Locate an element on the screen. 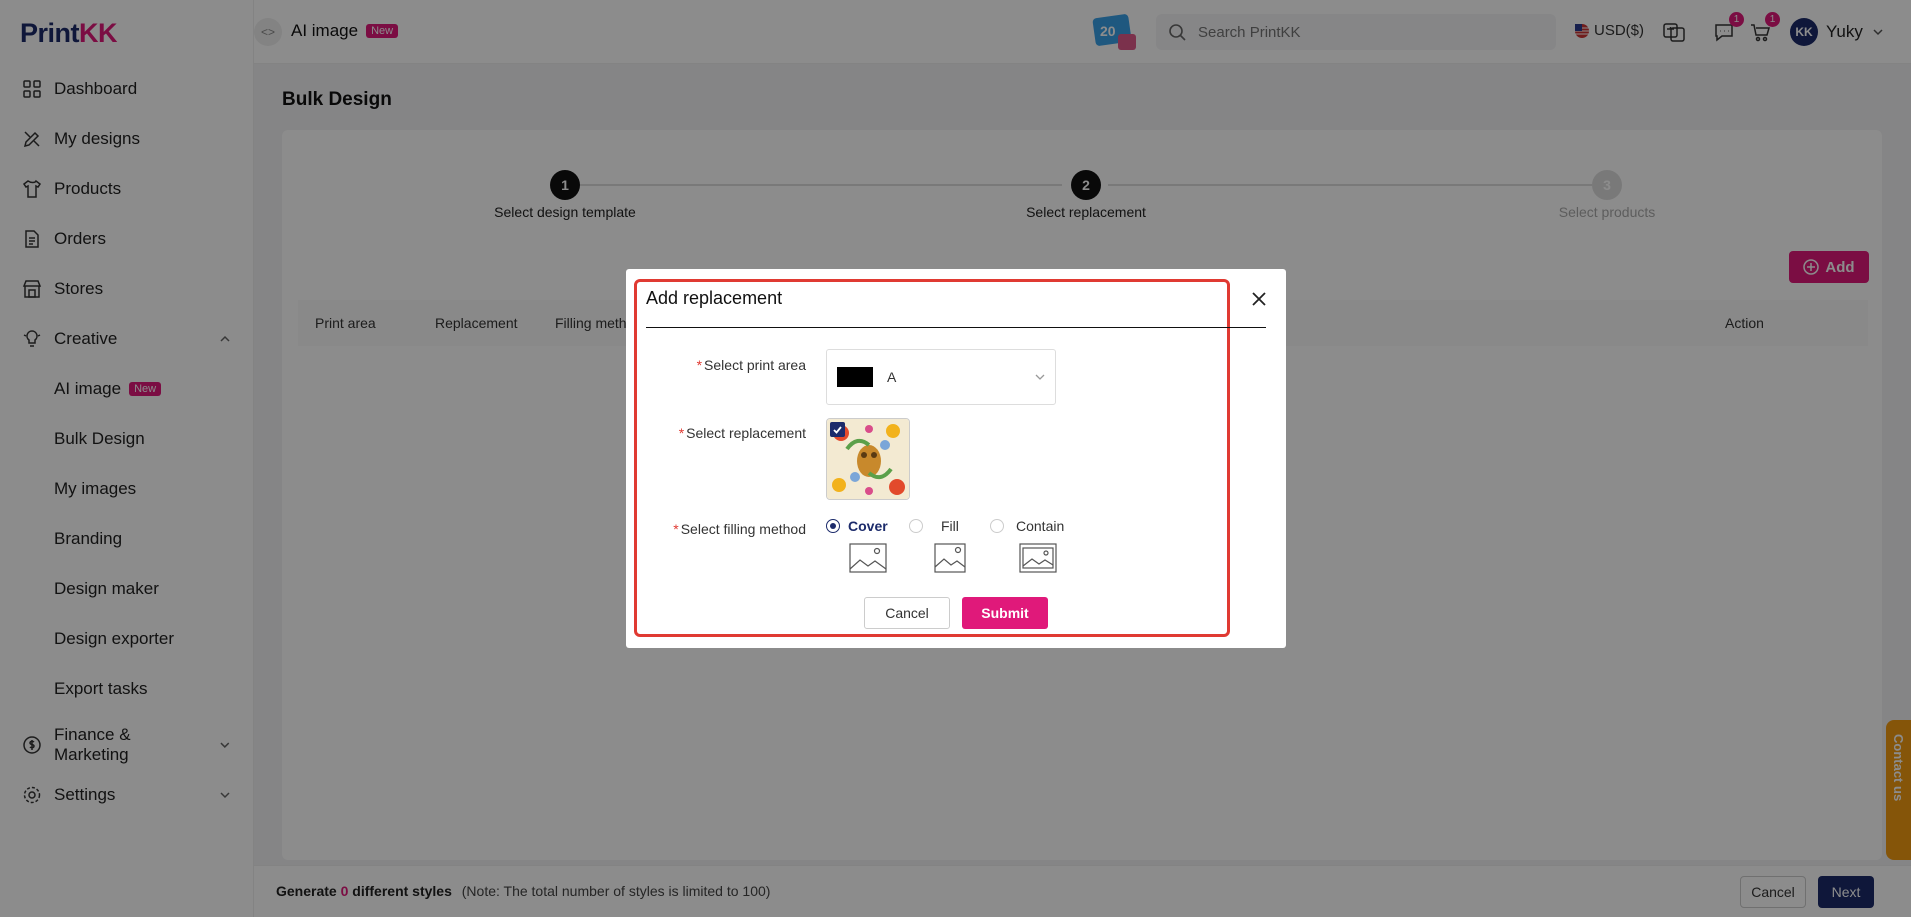 This screenshot has width=1911, height=917. print-area-swatch is located at coordinates (855, 377).